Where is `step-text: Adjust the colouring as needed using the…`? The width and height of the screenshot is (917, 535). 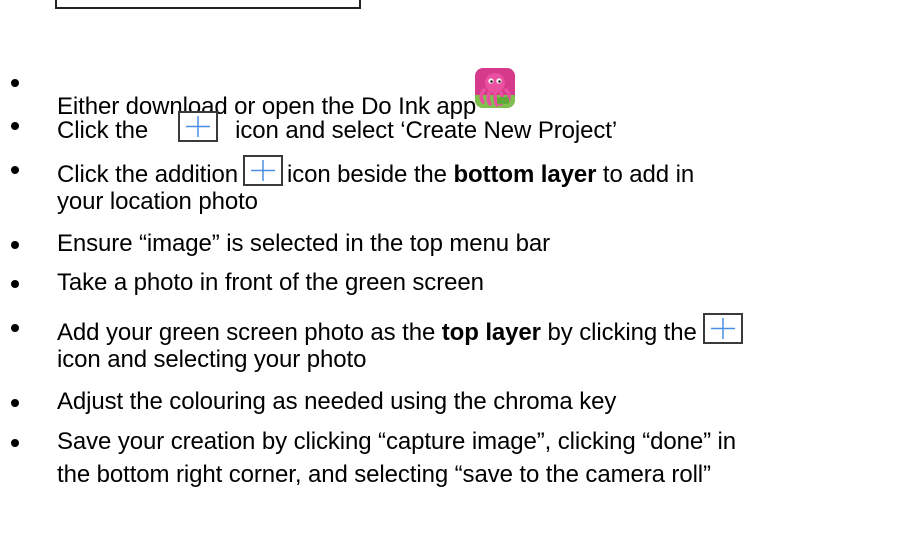 step-text: Adjust the colouring as needed using the… is located at coordinates (337, 401).